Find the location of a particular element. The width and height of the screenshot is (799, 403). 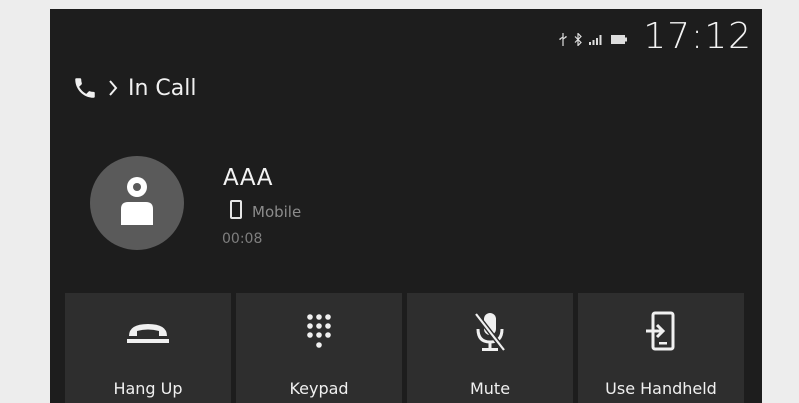

hang-up-label: Hang Up is located at coordinates (148, 388).